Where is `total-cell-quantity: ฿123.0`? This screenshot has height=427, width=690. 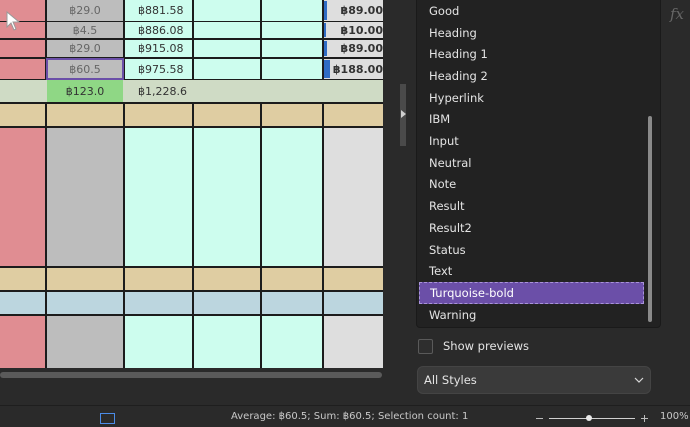
total-cell-quantity: ฿123.0 is located at coordinates (85, 91).